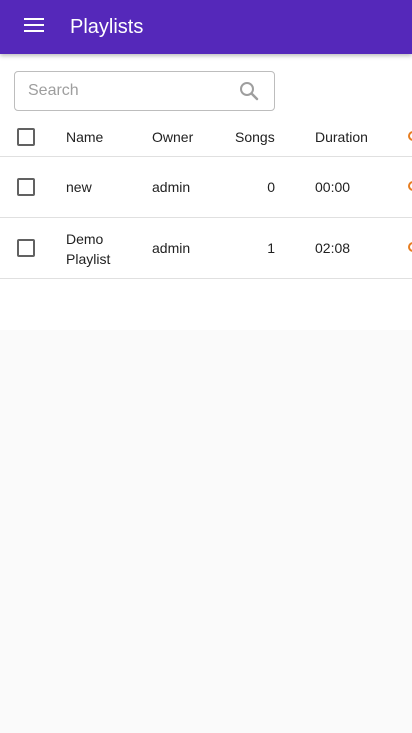 The width and height of the screenshot is (412, 733). I want to click on playlist-duration: 02:08, so click(333, 248).